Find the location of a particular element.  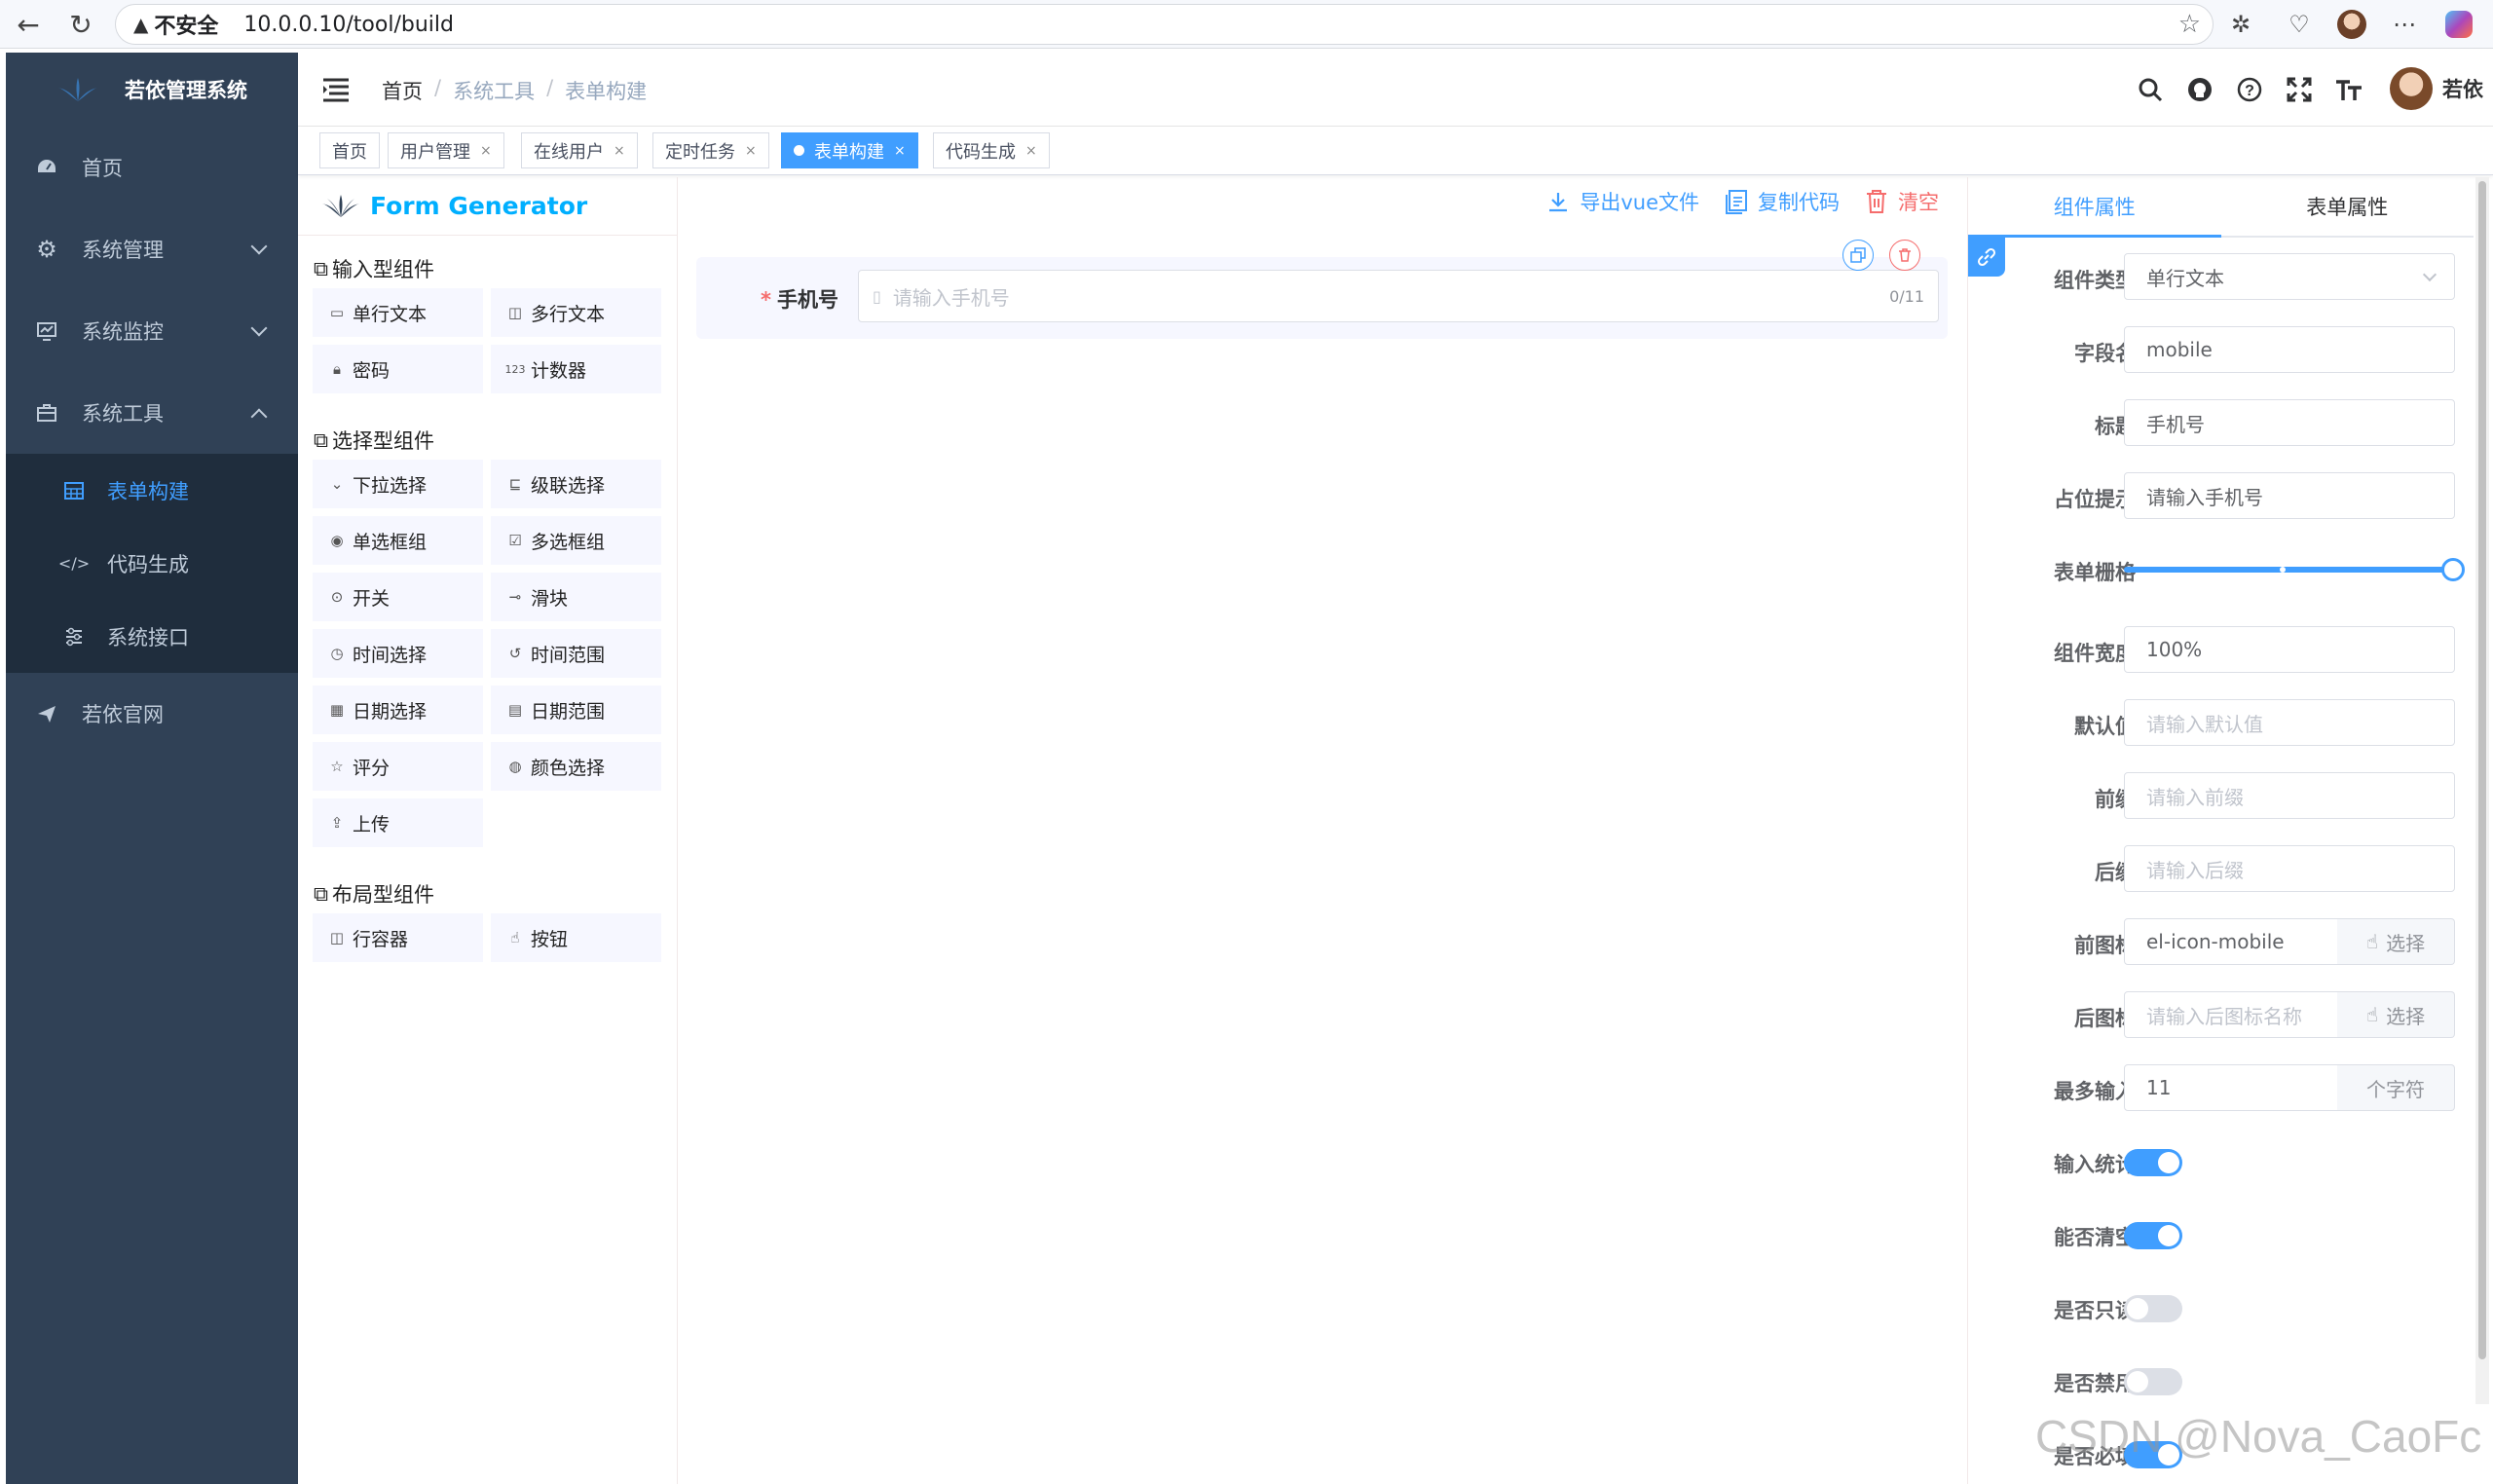

back-icon: ← is located at coordinates (29, 24).